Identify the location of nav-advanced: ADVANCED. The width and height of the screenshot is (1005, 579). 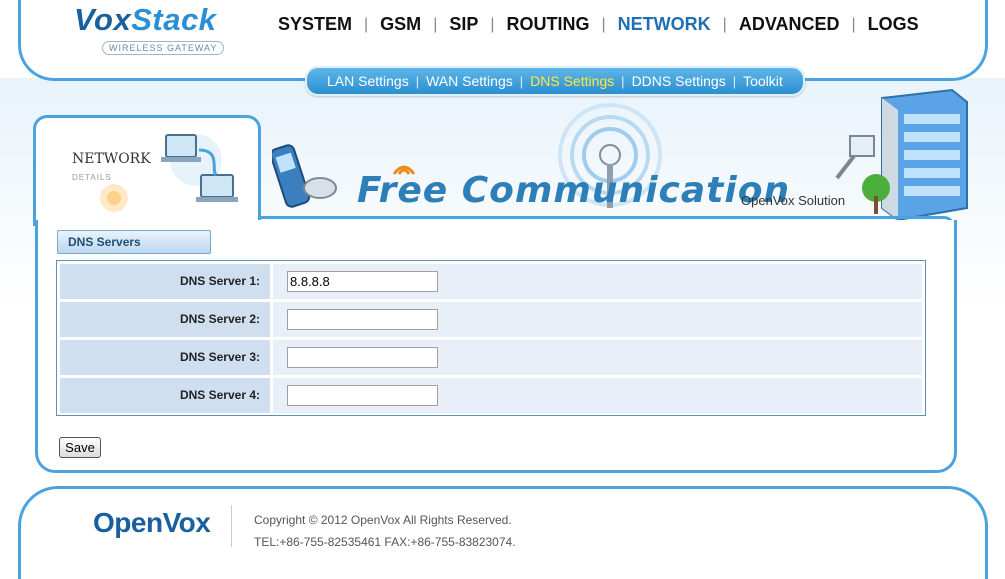
(789, 24).